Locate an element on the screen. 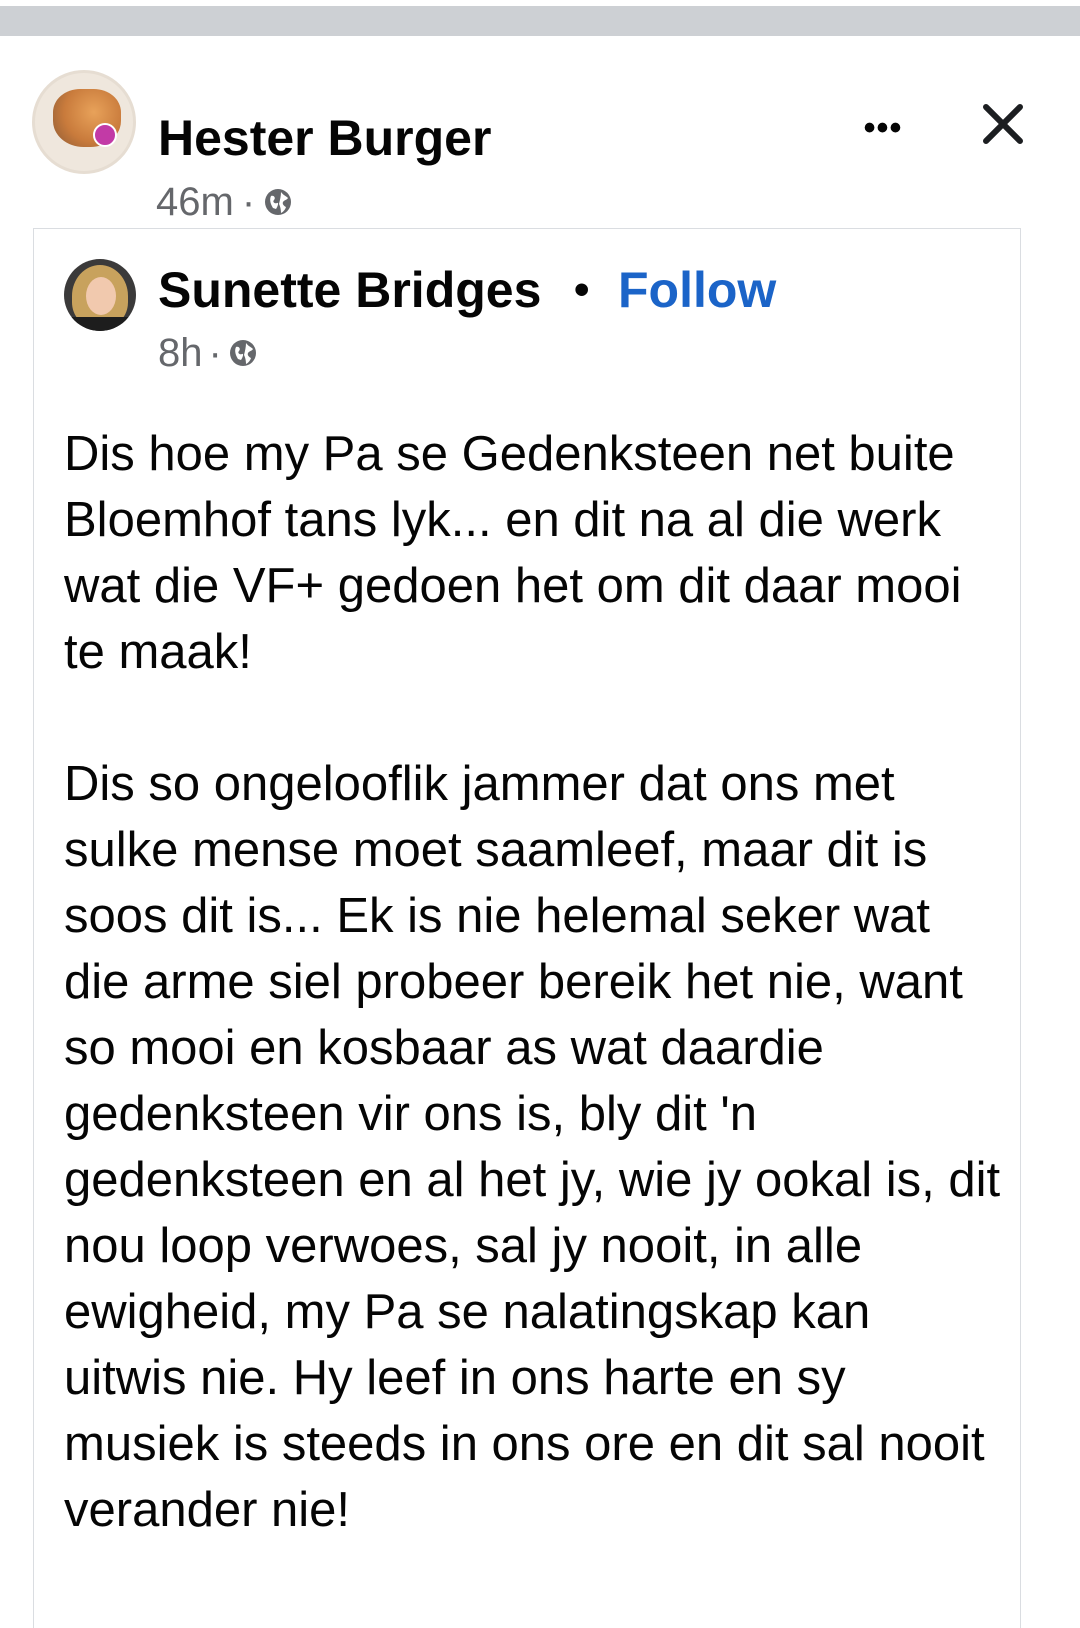 This screenshot has width=1080, height=1628. shared-post-timestamp: 8h is located at coordinates (180, 353).